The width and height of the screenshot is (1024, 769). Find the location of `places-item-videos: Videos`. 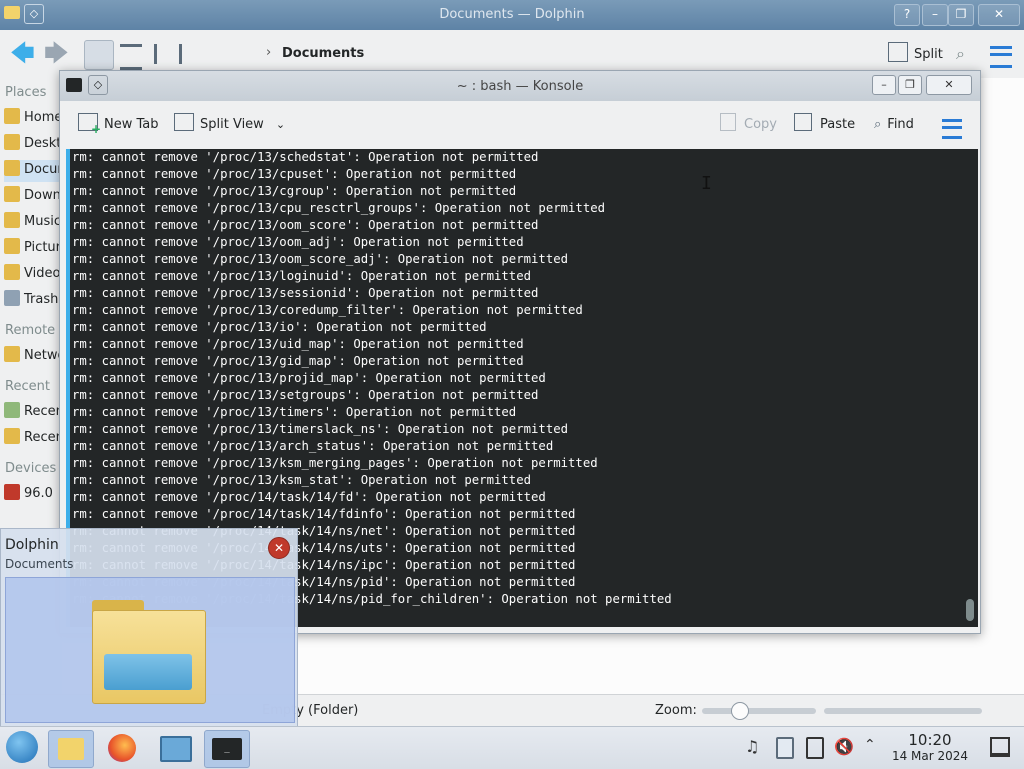

places-item-videos: Videos is located at coordinates (33, 275).